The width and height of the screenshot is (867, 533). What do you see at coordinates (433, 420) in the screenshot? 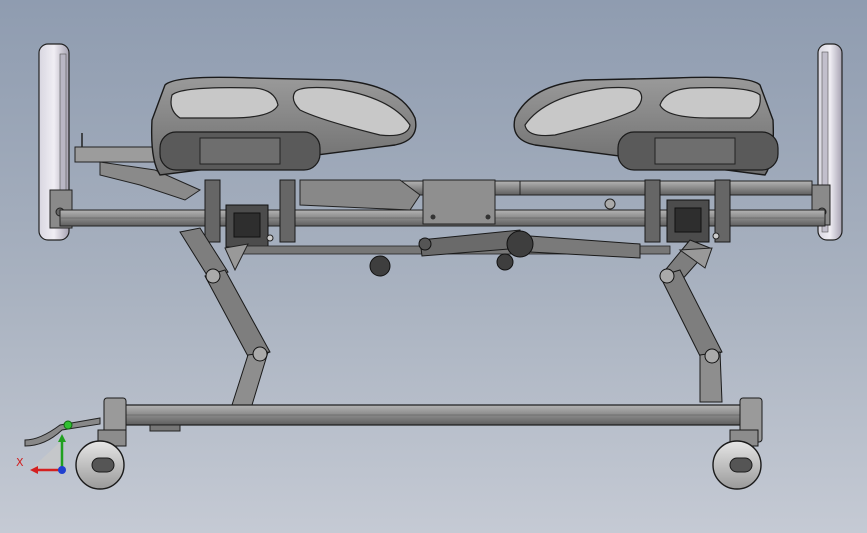
I see `base-frame` at bounding box center [433, 420].